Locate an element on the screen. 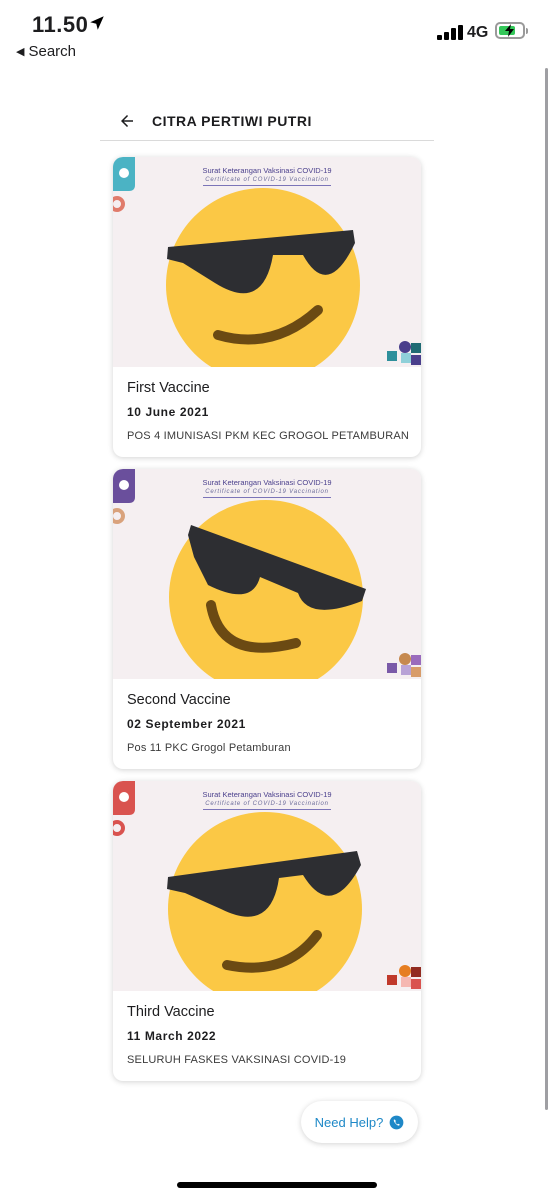  page-header: CITRA PERTIWI PUTRI is located at coordinates (267, 122).